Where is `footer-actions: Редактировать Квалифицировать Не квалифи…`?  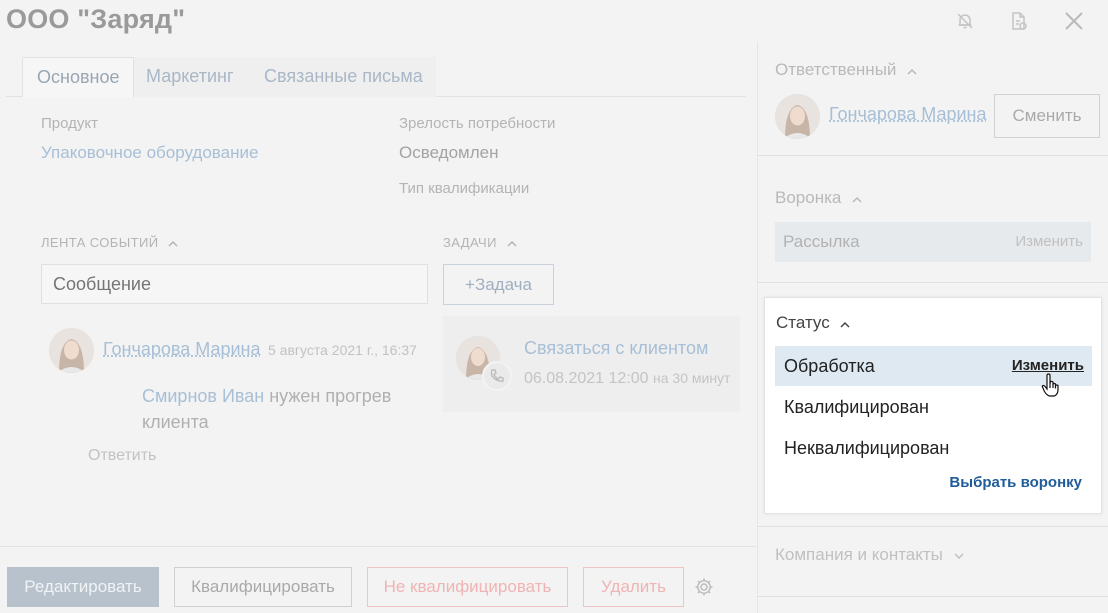
footer-actions: Редактировать Квалифицировать Не квалифи… is located at coordinates (378, 579).